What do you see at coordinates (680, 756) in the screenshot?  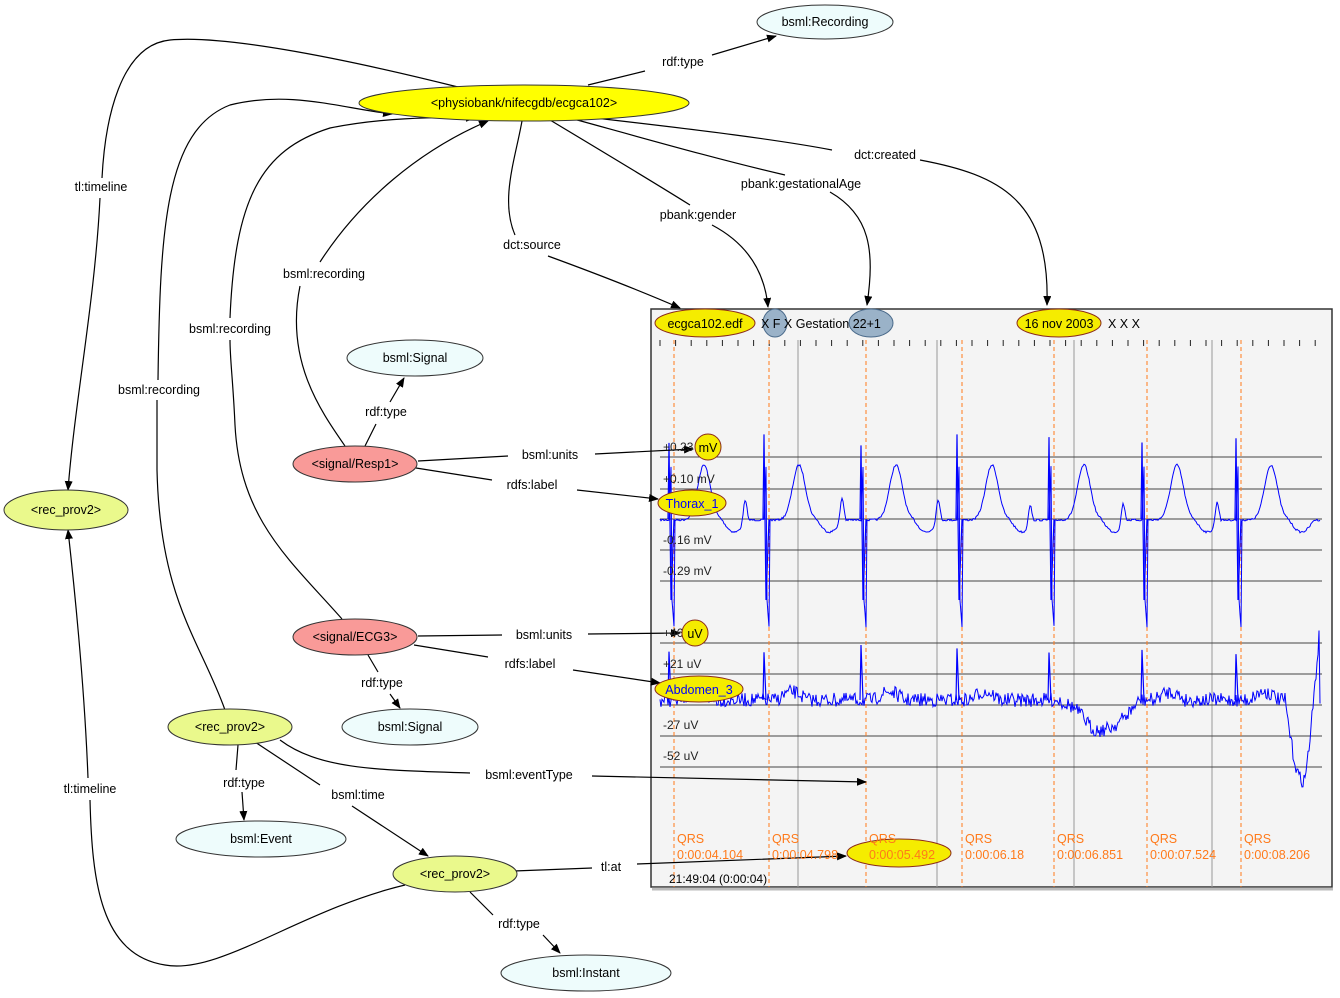 I see `scale-label: -52 uV` at bounding box center [680, 756].